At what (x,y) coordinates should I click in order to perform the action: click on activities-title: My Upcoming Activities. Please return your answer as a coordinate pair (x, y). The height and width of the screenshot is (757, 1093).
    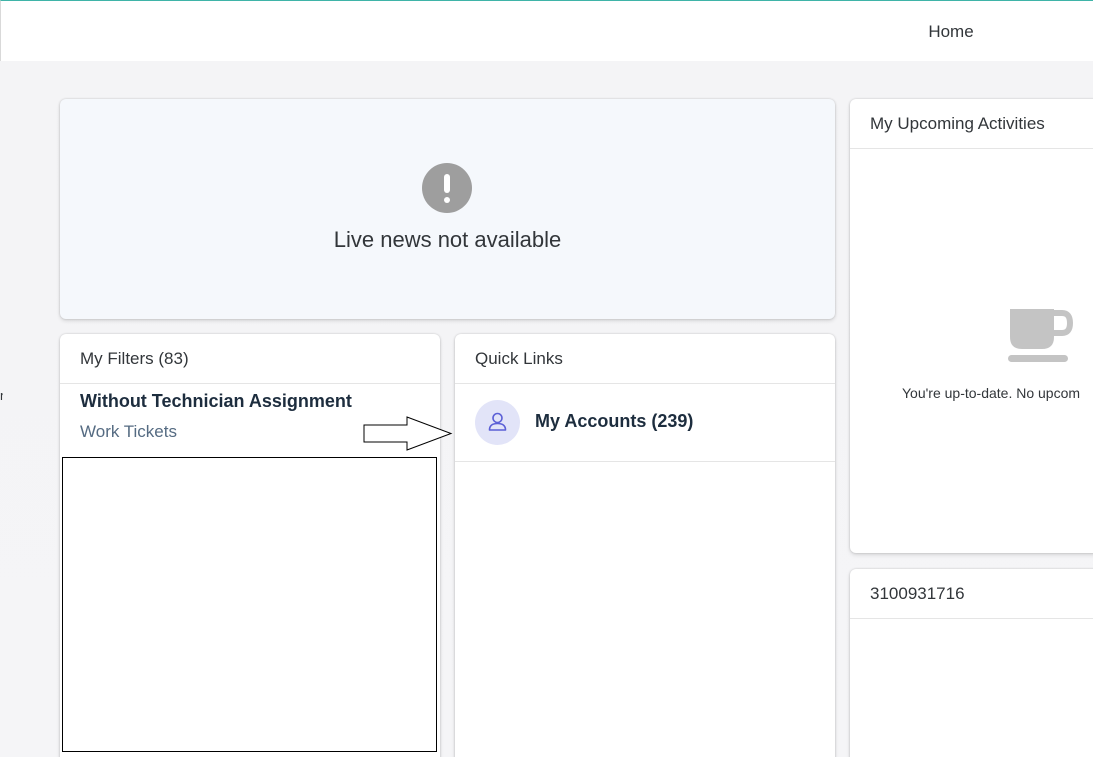
    Looking at the image, I should click on (971, 124).